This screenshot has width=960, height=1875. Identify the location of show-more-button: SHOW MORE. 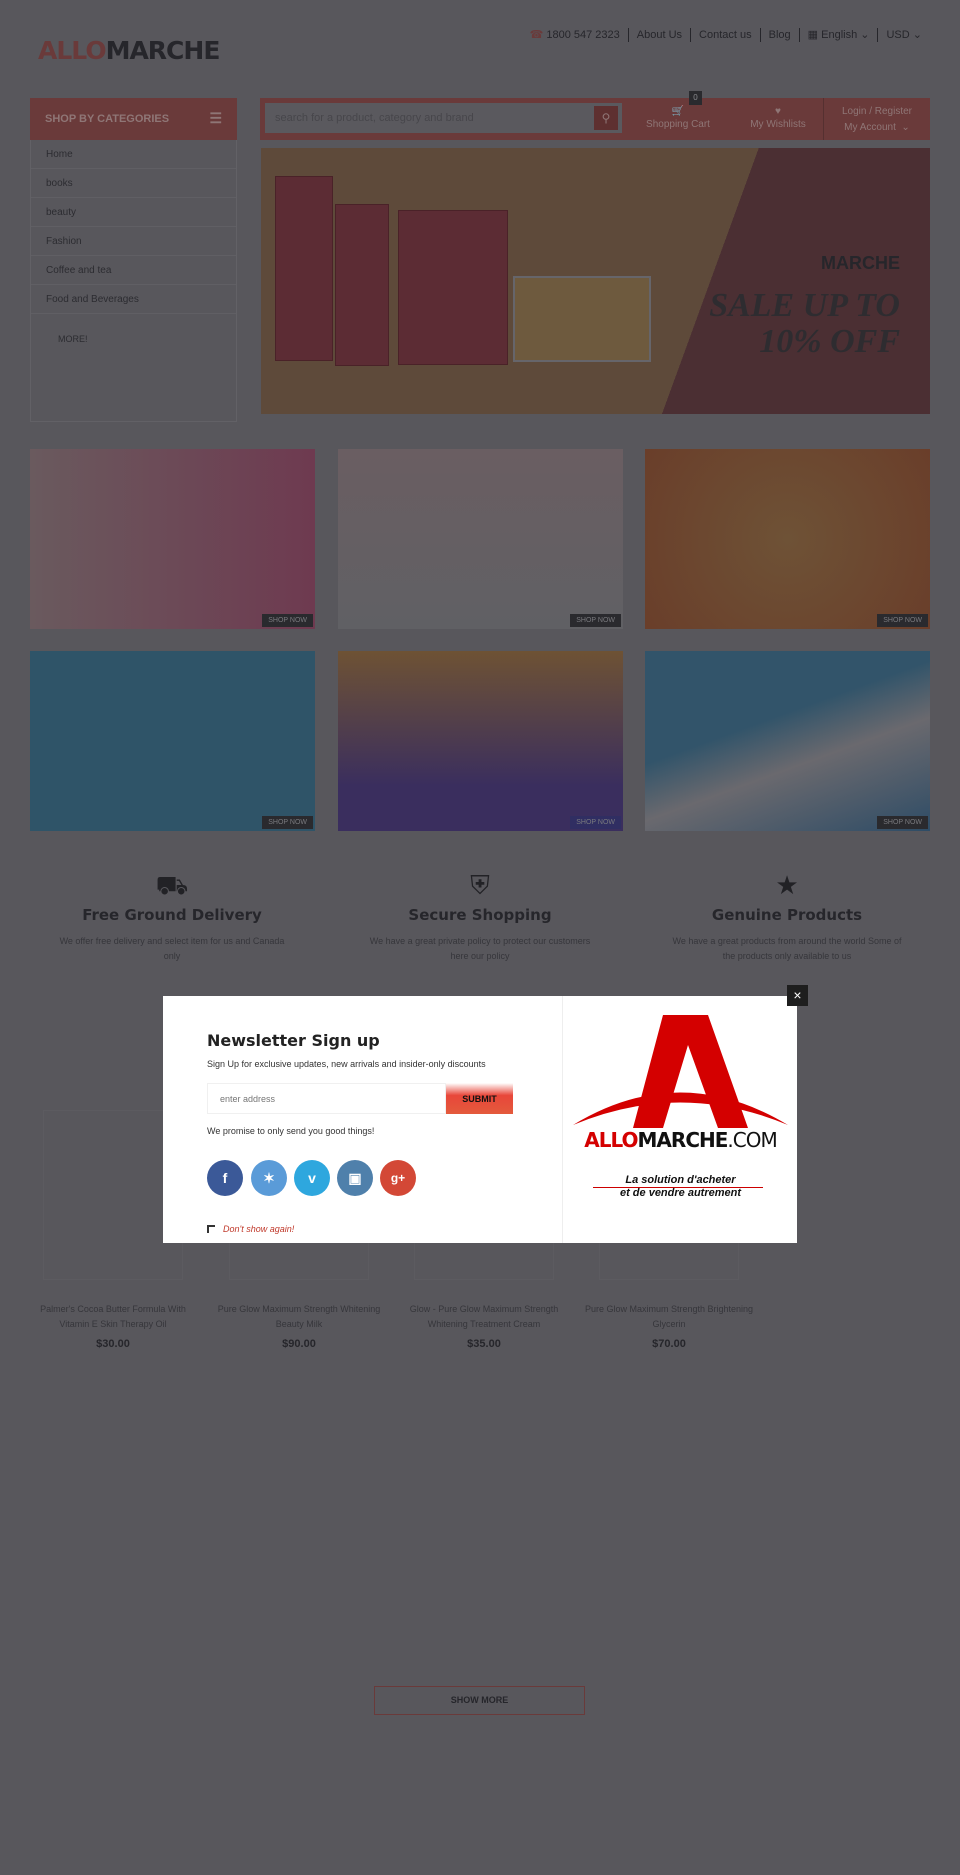
(479, 1700).